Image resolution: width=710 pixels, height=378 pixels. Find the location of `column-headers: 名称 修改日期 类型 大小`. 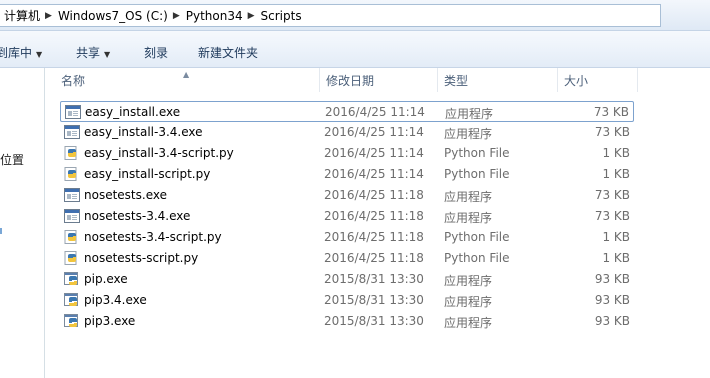

column-headers: 名称 修改日期 类型 大小 is located at coordinates (377, 80).